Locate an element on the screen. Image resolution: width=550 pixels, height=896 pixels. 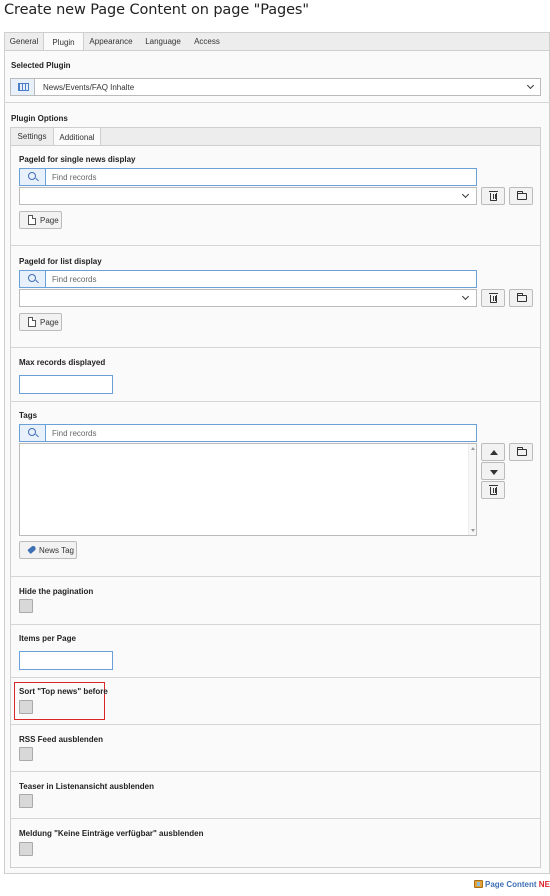
tab-plugin: Plugin is located at coordinates (63, 42).